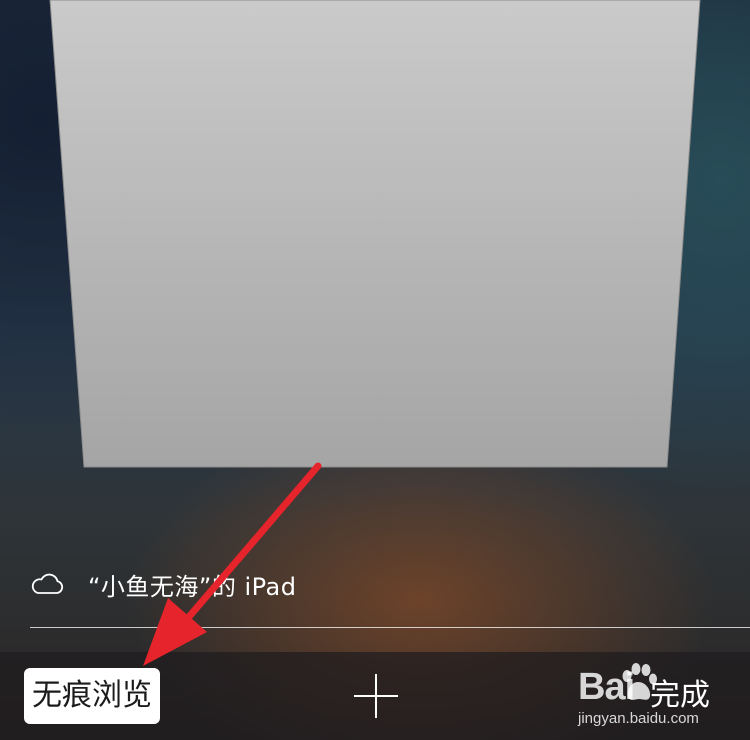 The image size is (750, 740). What do you see at coordinates (47, 583) in the screenshot?
I see `cloud-icon` at bounding box center [47, 583].